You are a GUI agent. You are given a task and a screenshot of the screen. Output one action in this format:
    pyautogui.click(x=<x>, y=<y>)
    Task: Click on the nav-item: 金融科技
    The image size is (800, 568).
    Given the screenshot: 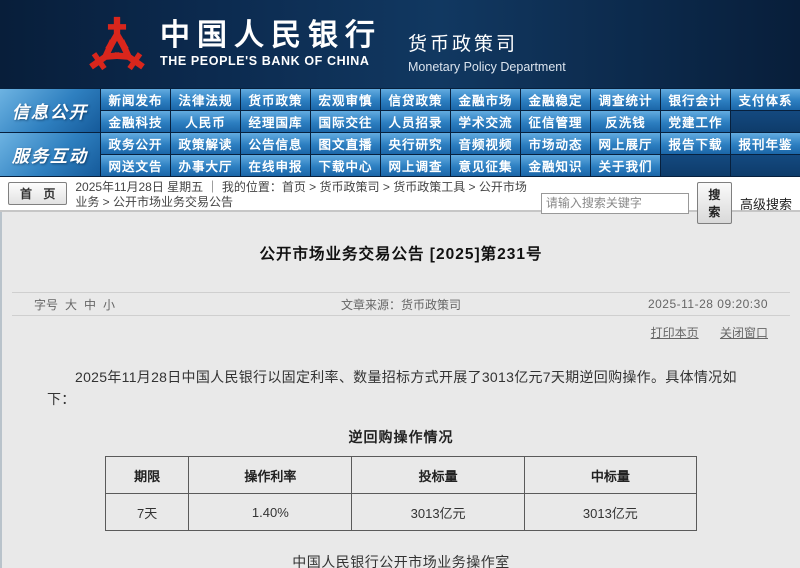 What is the action you would take?
    pyautogui.click(x=135, y=121)
    